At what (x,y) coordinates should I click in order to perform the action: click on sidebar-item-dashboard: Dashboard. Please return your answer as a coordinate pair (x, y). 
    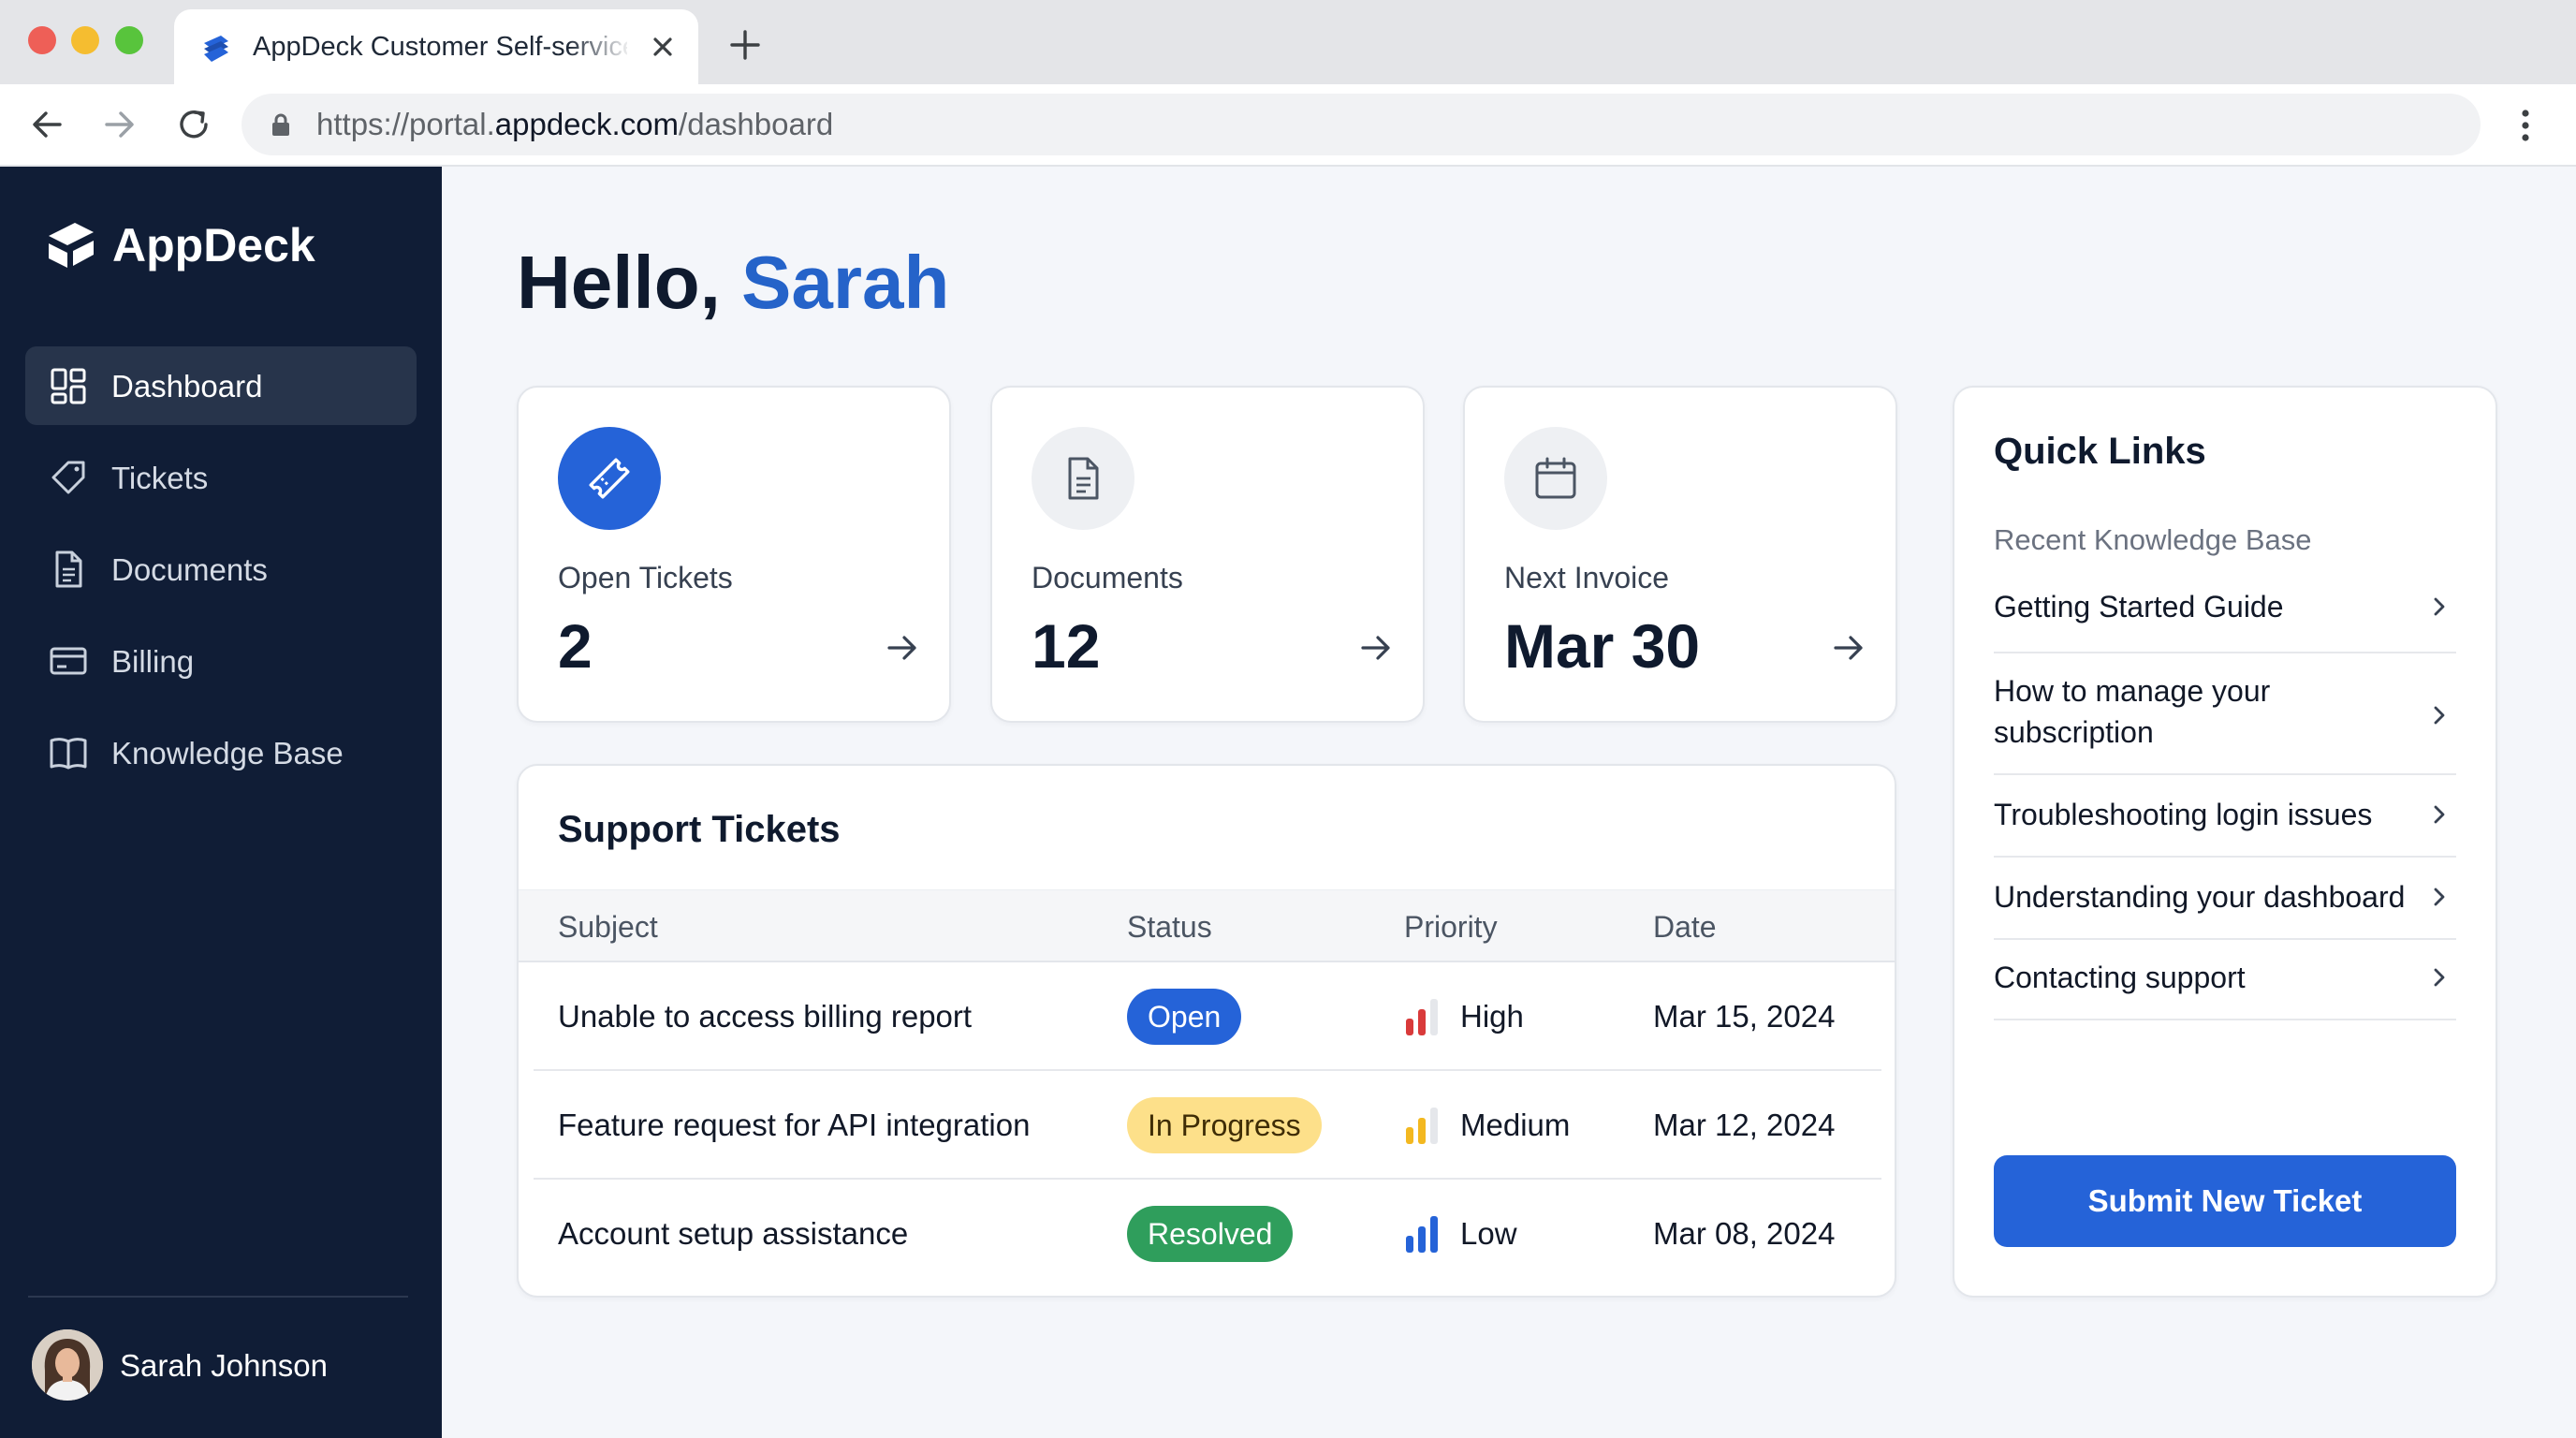
    Looking at the image, I should click on (221, 385).